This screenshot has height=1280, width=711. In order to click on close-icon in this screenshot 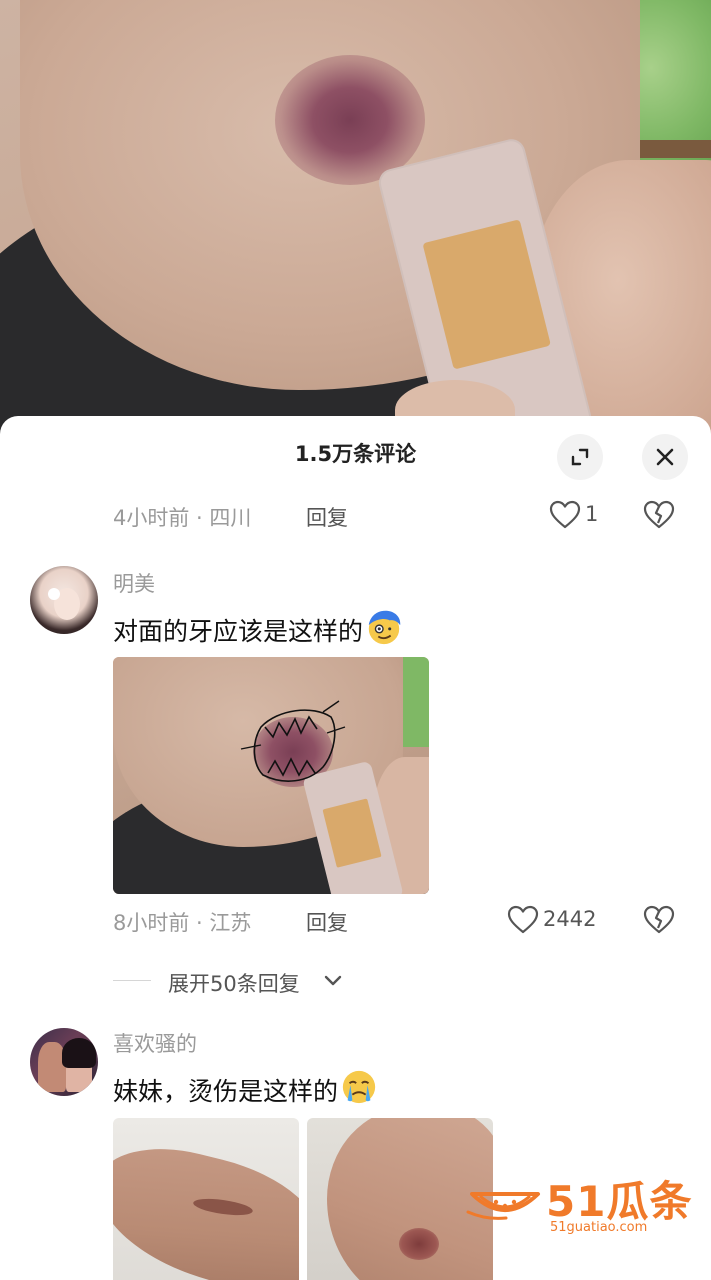, I will do `click(665, 457)`.